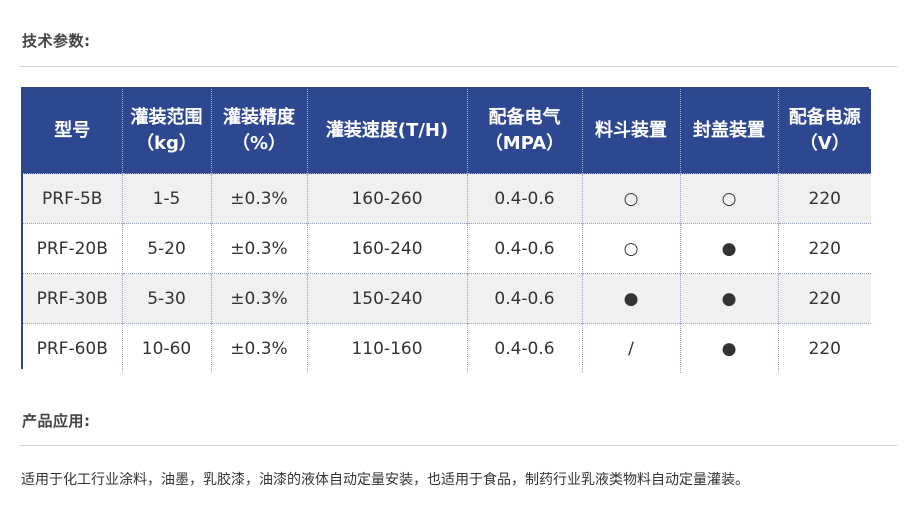 This screenshot has height=508, width=924. What do you see at coordinates (631, 298) in the screenshot?
I see `cell-hopper: ●` at bounding box center [631, 298].